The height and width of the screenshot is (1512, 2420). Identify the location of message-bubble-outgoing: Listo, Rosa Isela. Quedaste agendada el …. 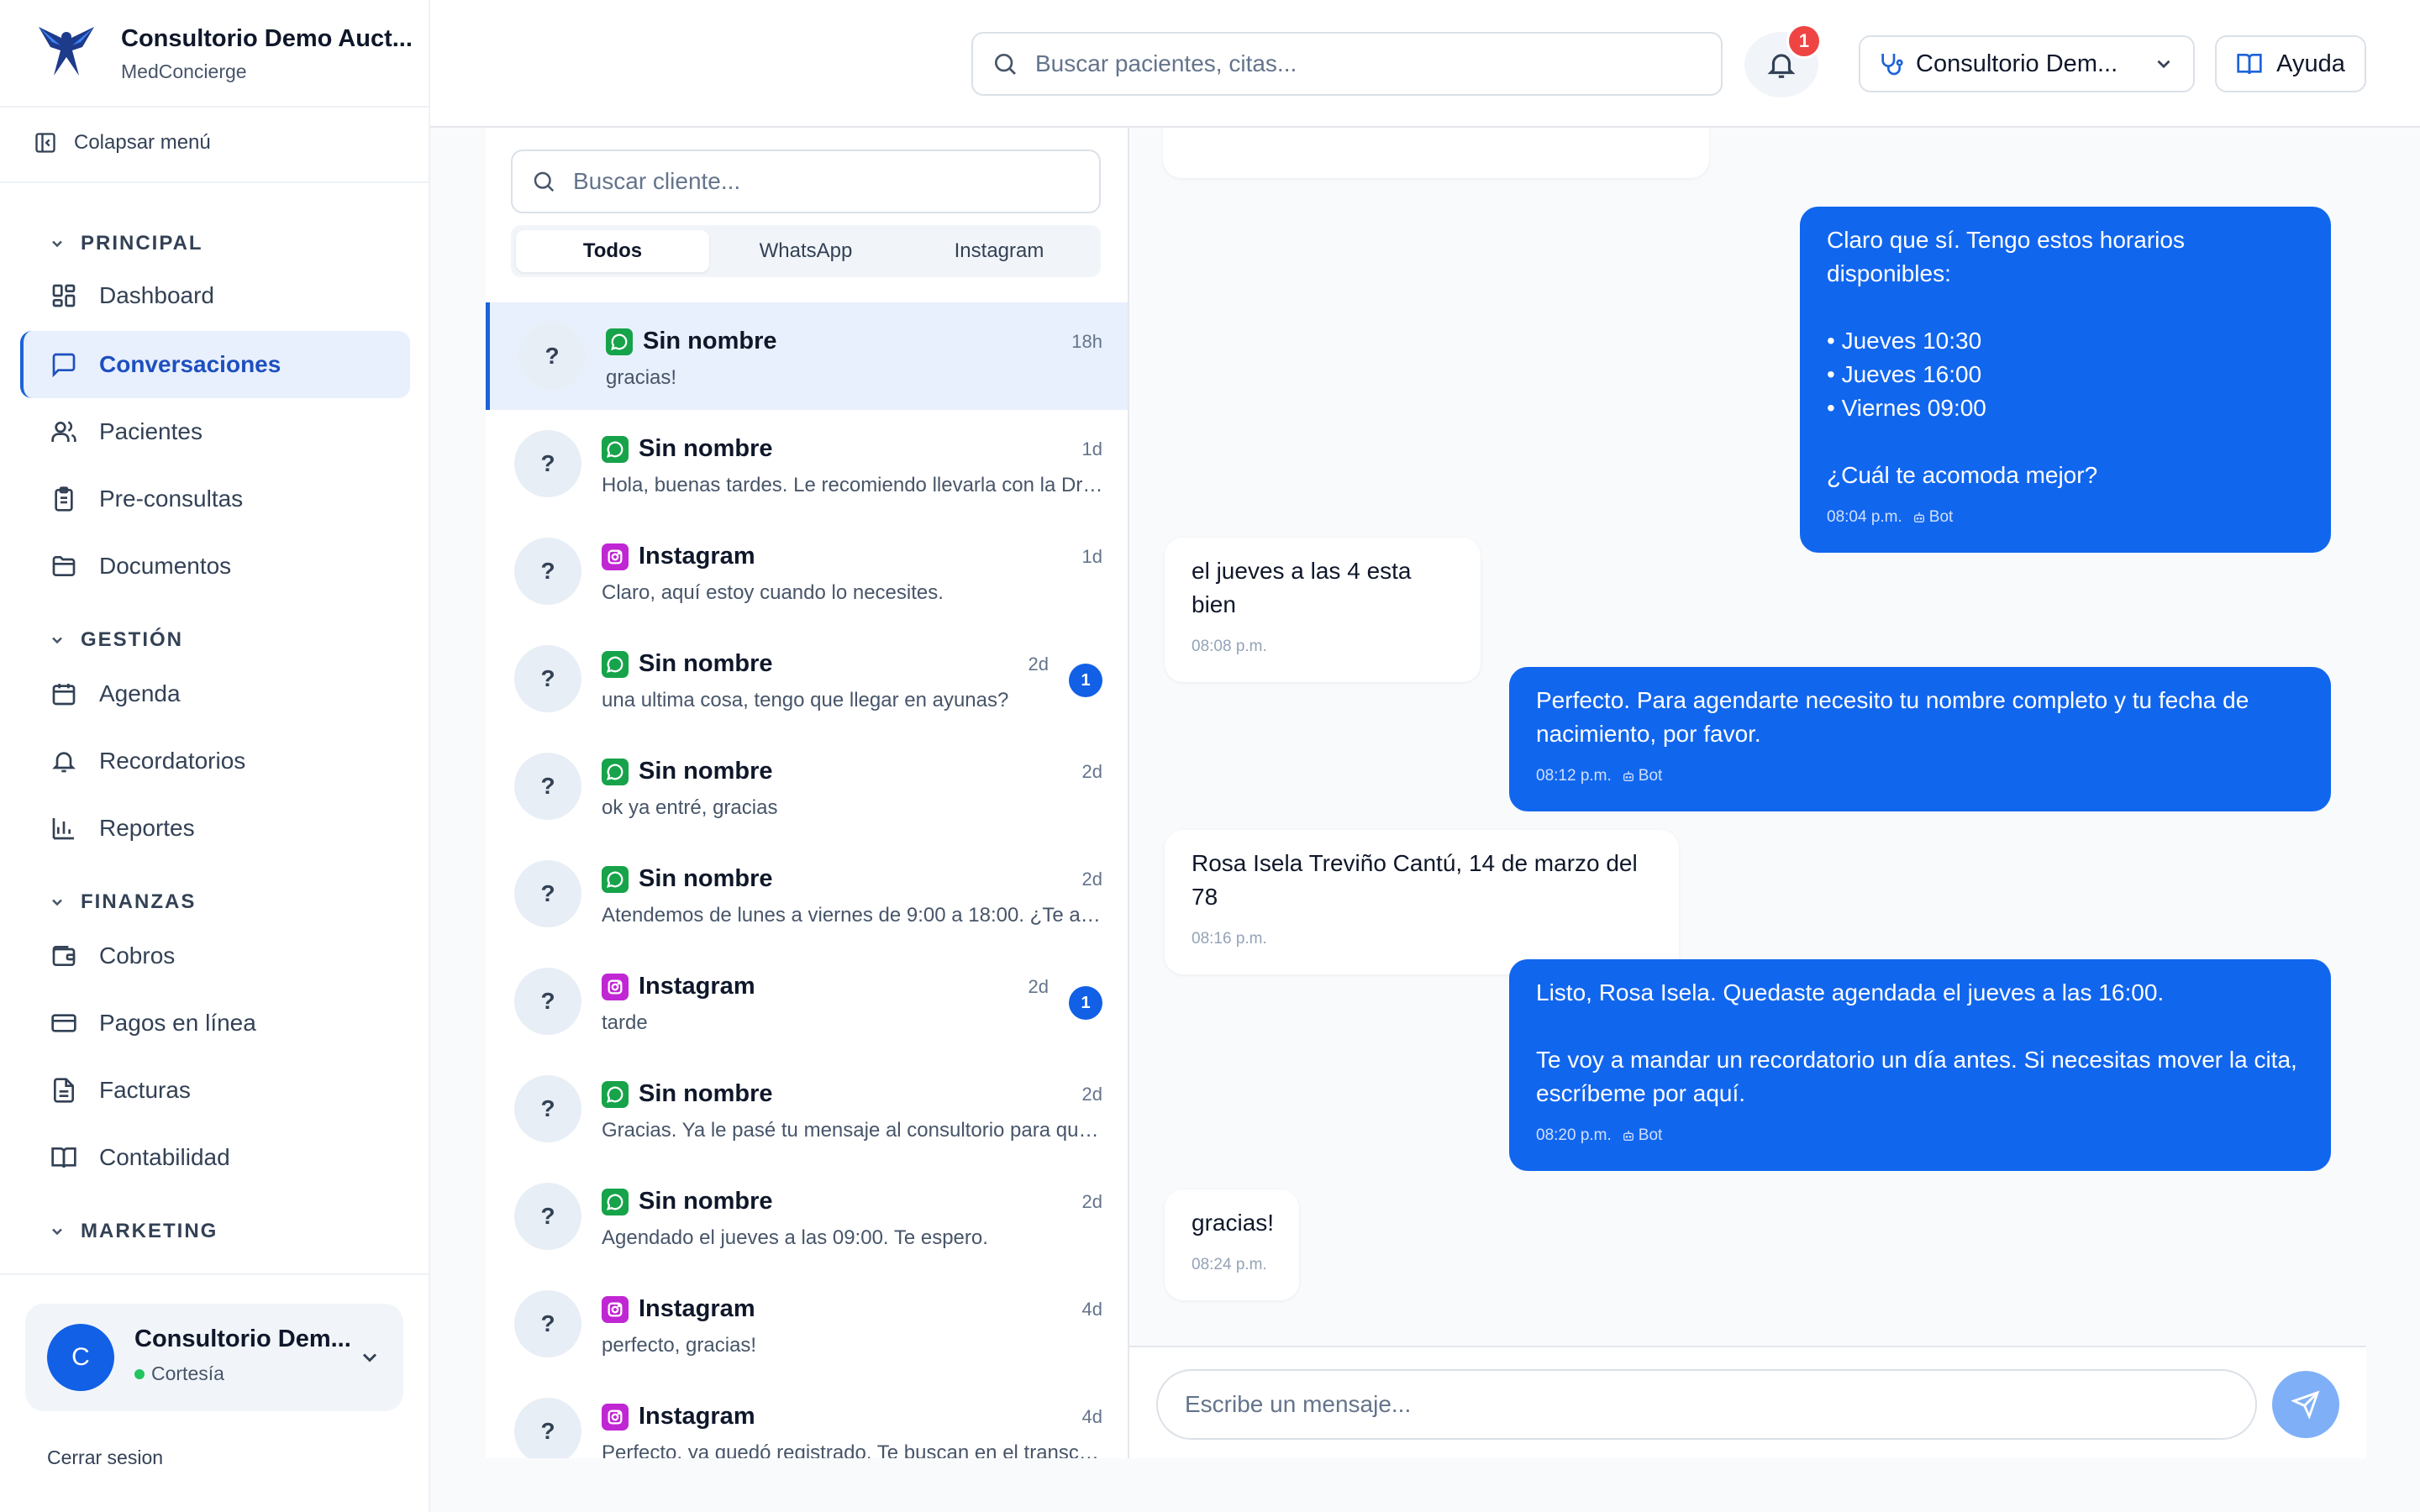
(1920, 1065).